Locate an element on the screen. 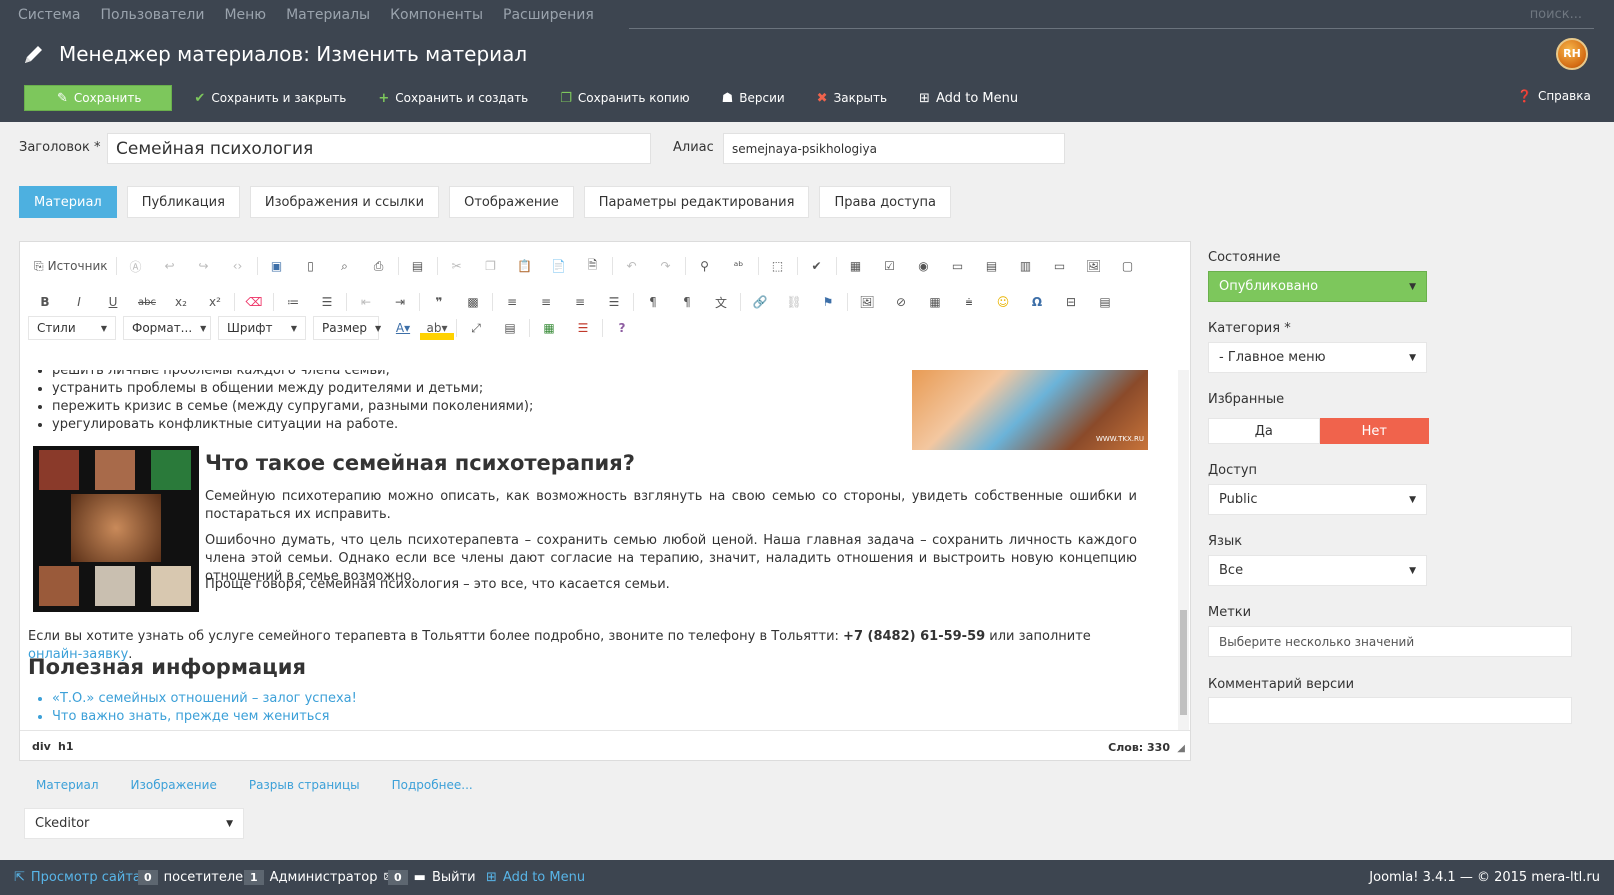 The height and width of the screenshot is (895, 1614). featured-no-button: Нет is located at coordinates (1374, 431).